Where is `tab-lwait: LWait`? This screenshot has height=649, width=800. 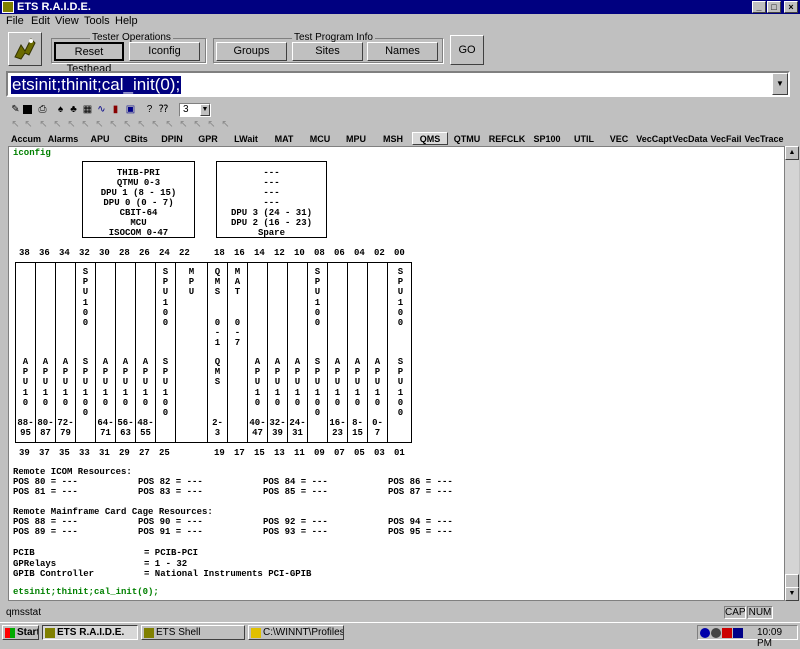
tab-lwait: LWait is located at coordinates (246, 139).